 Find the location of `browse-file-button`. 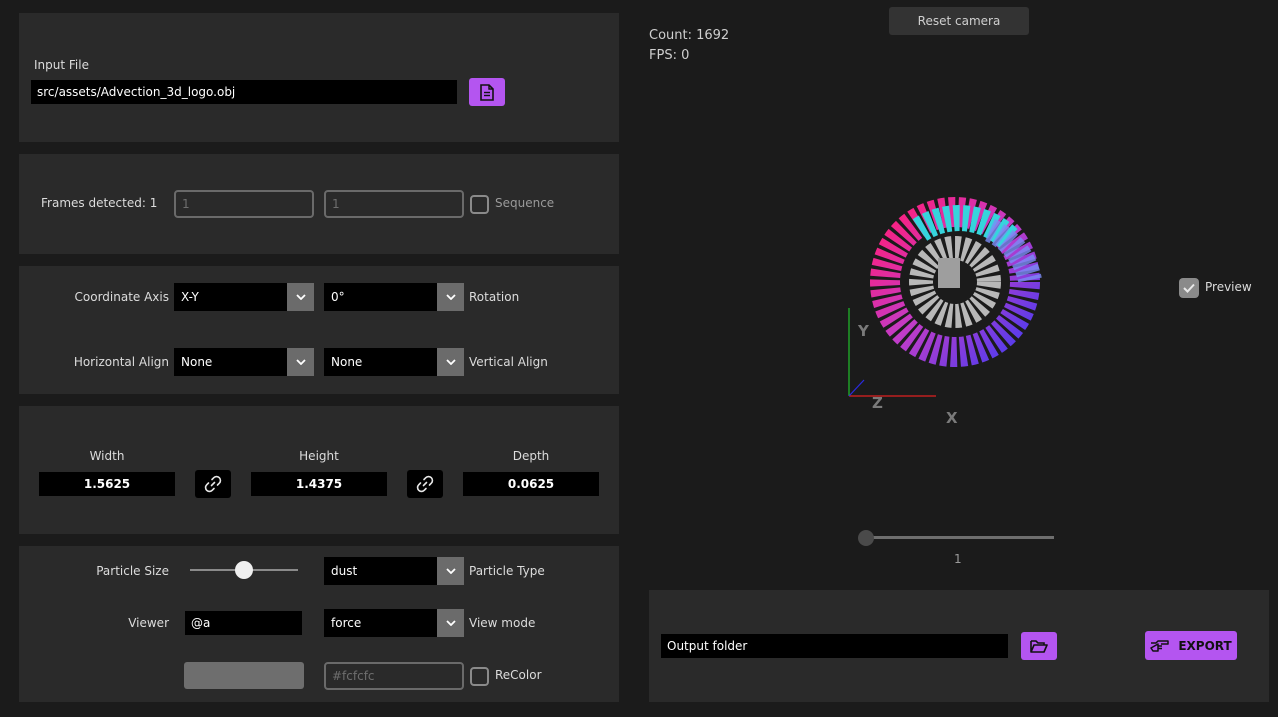

browse-file-button is located at coordinates (487, 92).